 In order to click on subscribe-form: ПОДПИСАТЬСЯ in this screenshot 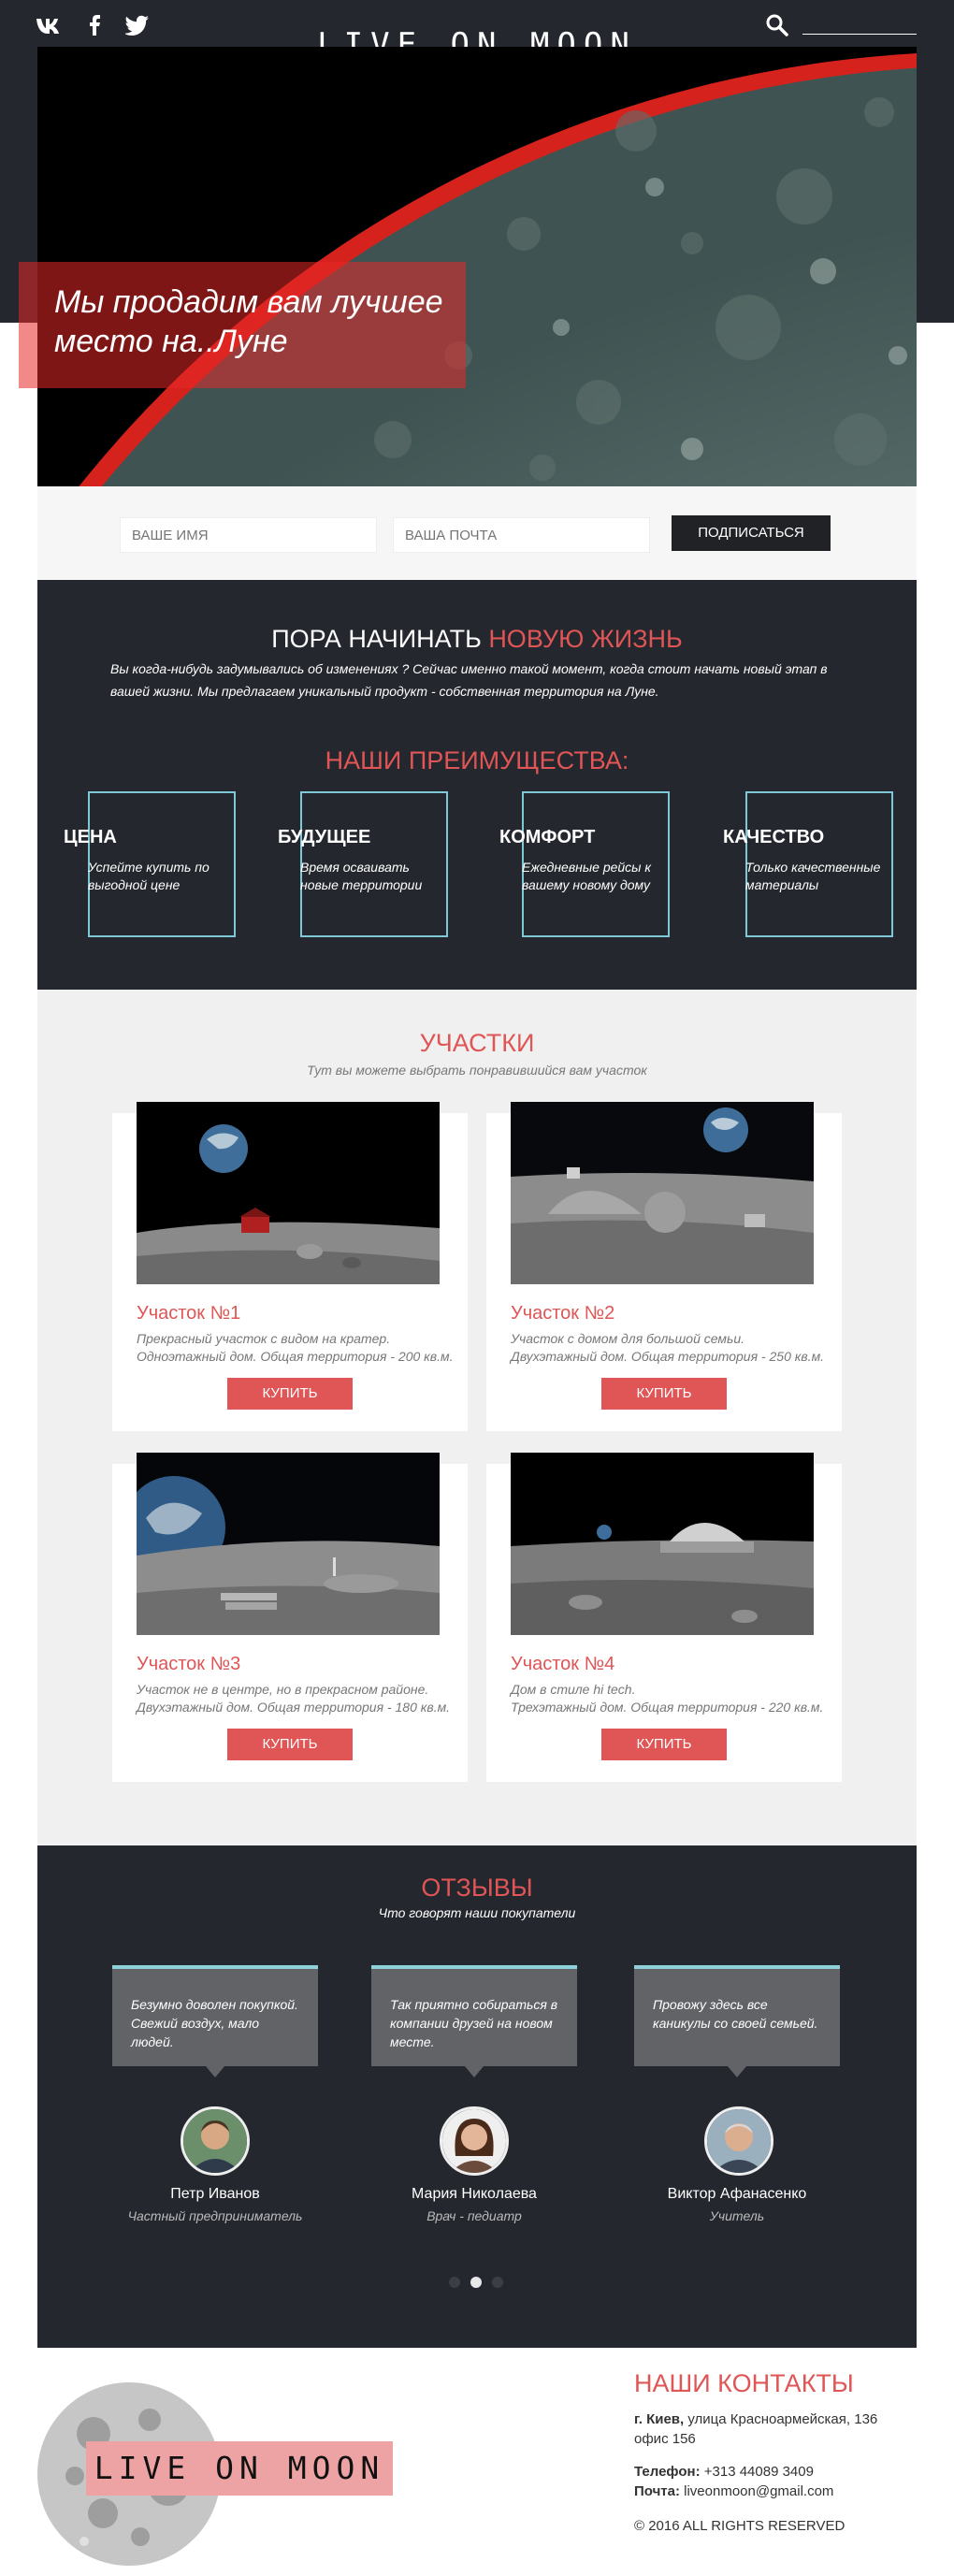, I will do `click(477, 533)`.